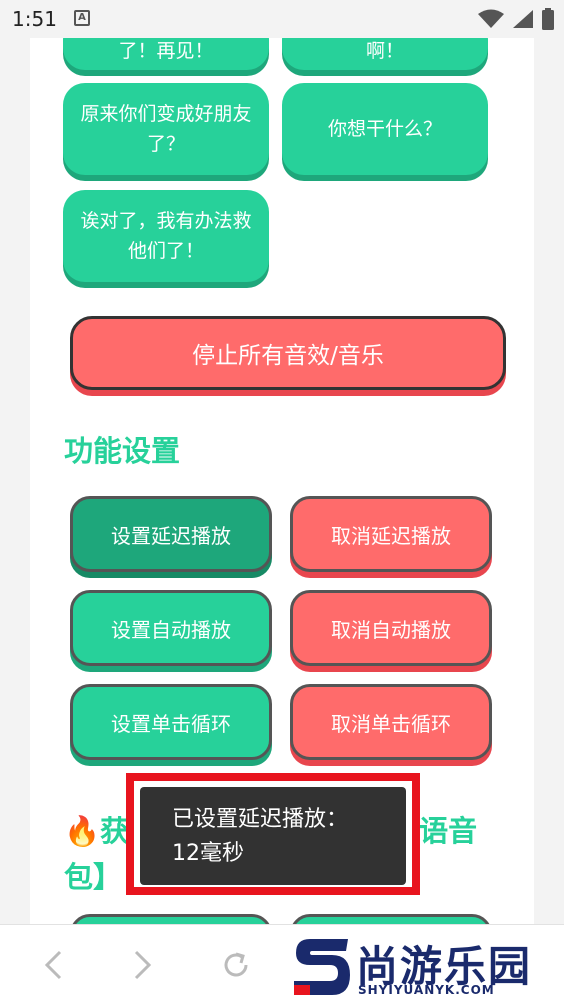  What do you see at coordinates (391, 722) in the screenshot?
I see `cancel-click-loop-button: 取消单击循环` at bounding box center [391, 722].